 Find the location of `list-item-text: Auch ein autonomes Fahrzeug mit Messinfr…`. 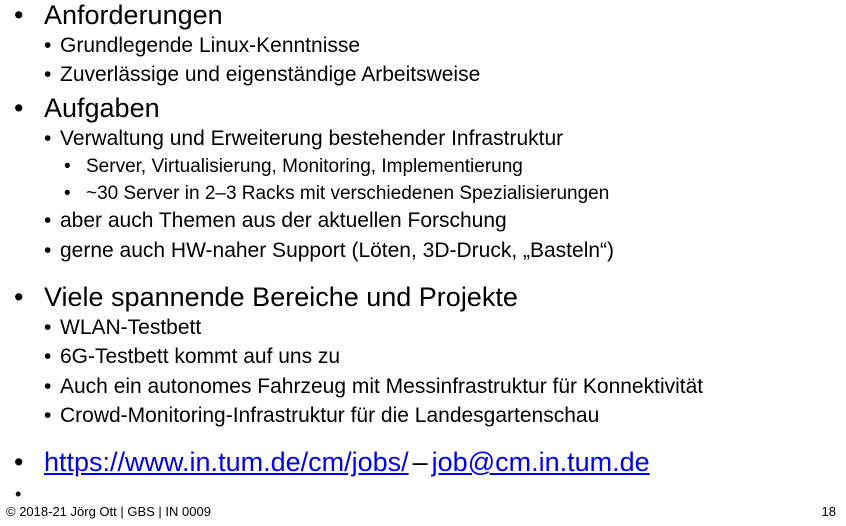

list-item-text: Auch ein autonomes Fahrzeug mit Messinfr… is located at coordinates (382, 386).